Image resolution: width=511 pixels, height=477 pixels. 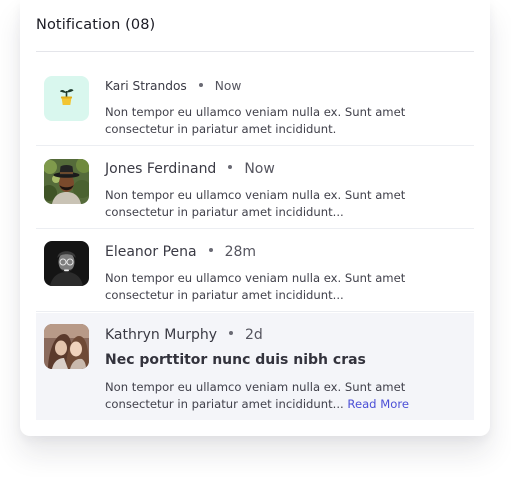 What do you see at coordinates (161, 169) in the screenshot?
I see `sender-name: Jones Ferdinand` at bounding box center [161, 169].